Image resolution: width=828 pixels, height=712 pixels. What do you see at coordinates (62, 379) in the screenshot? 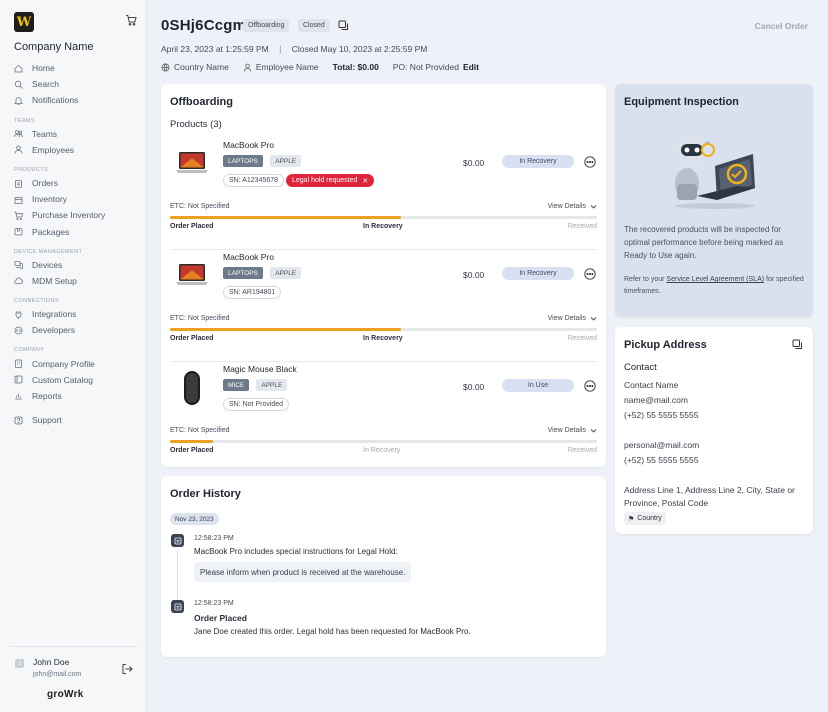
I see `sidebar-item-label: Custom Catalog` at bounding box center [62, 379].